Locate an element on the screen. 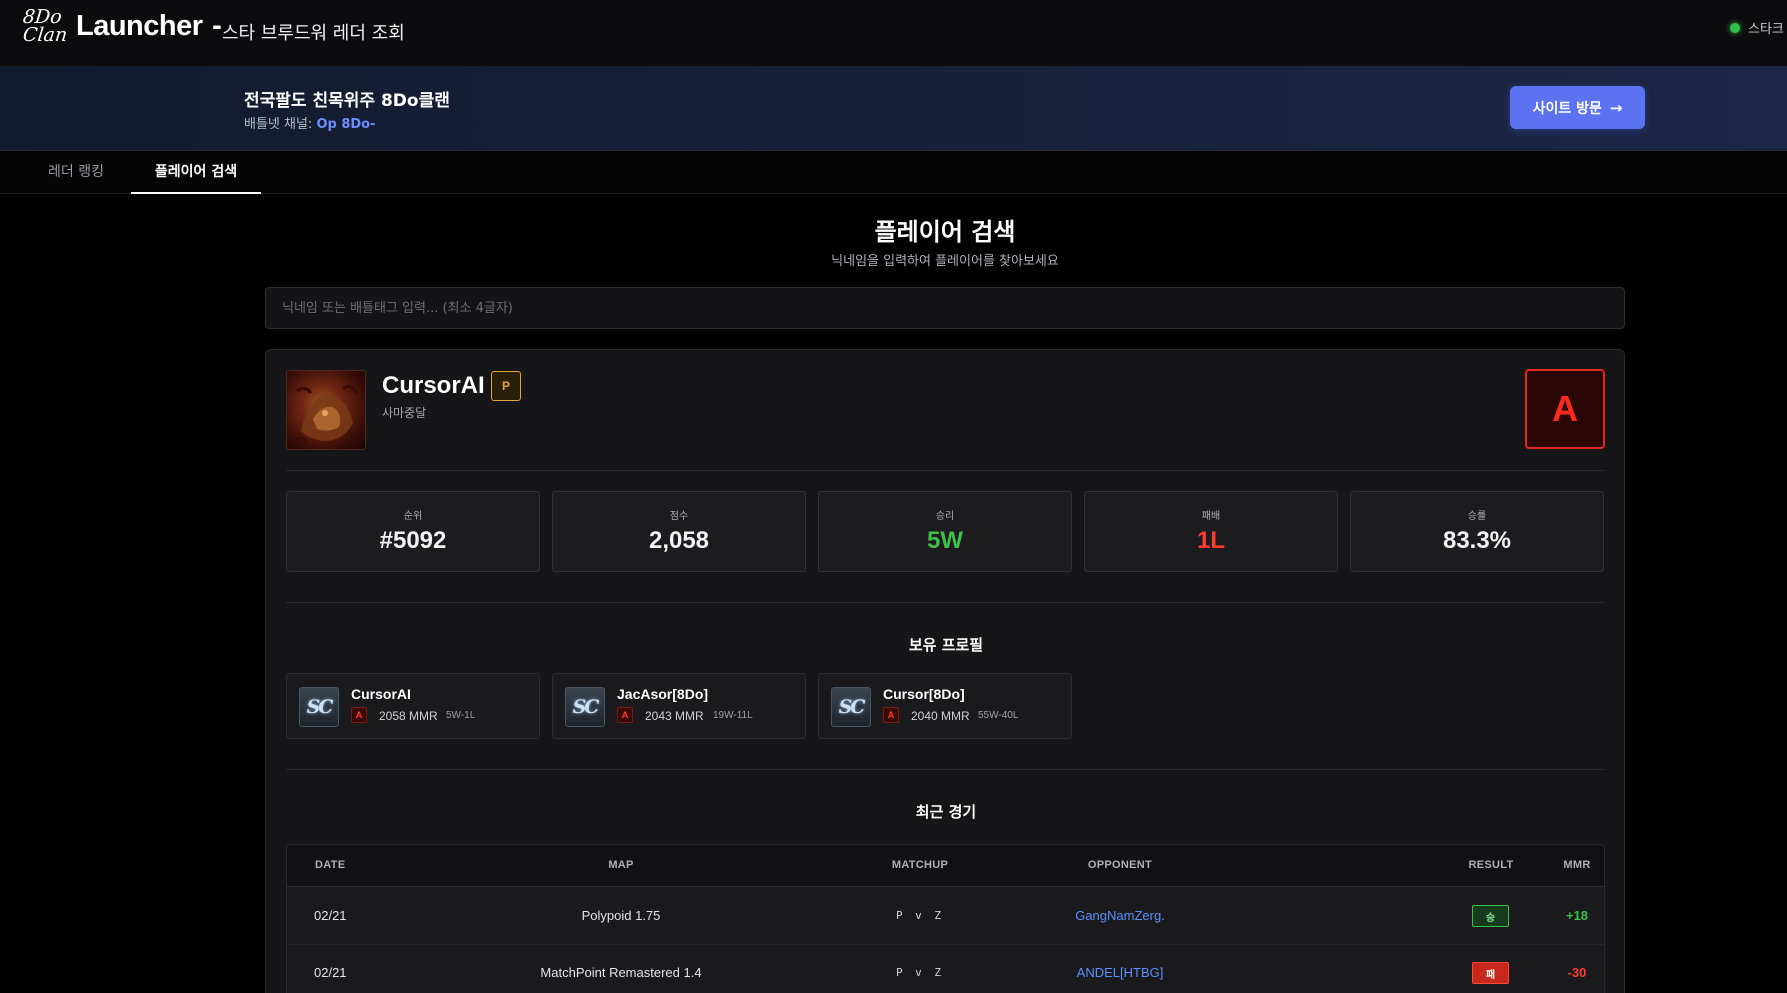 This screenshot has height=993, width=1787. profile-mmr: 2040 MMR is located at coordinates (940, 716).